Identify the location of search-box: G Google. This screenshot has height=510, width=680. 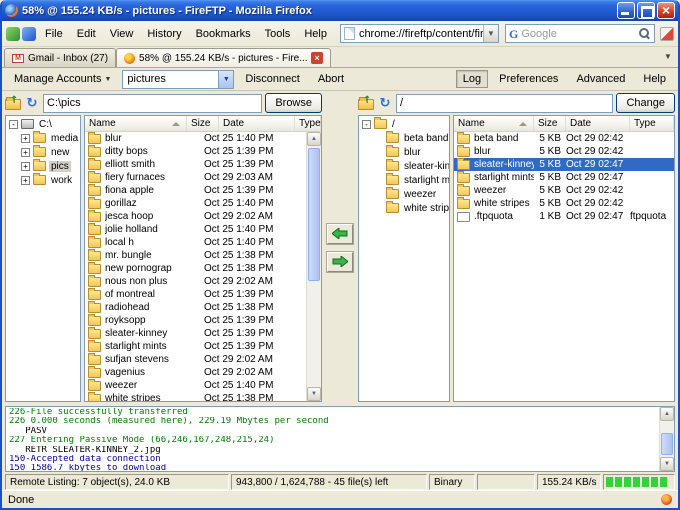
(580, 33).